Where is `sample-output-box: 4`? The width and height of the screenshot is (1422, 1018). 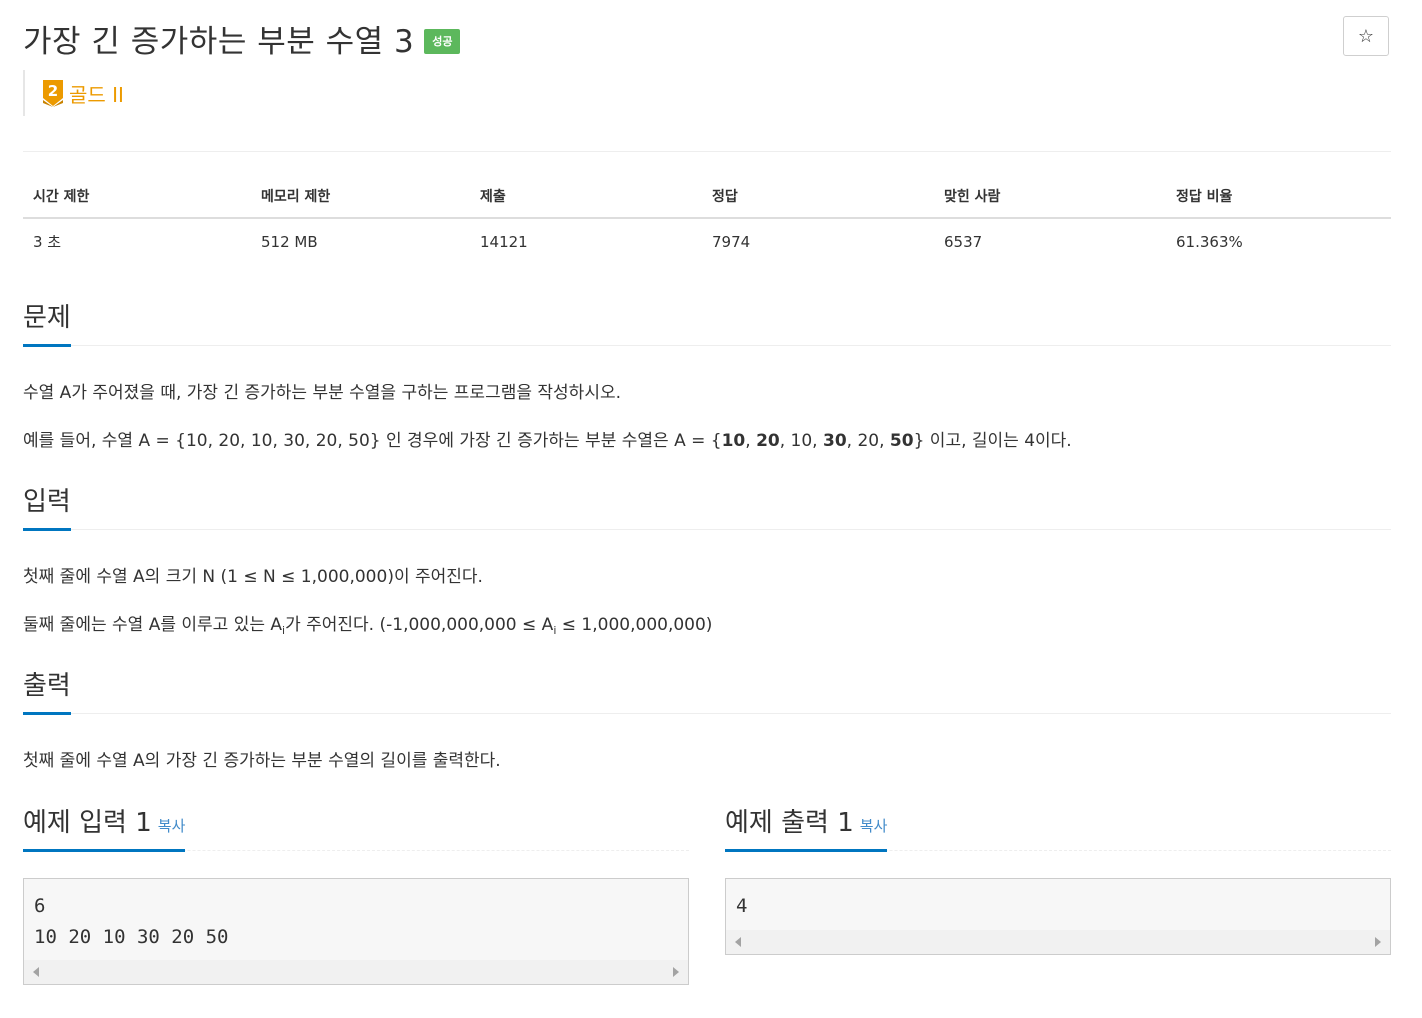
sample-output-box: 4 is located at coordinates (1058, 916).